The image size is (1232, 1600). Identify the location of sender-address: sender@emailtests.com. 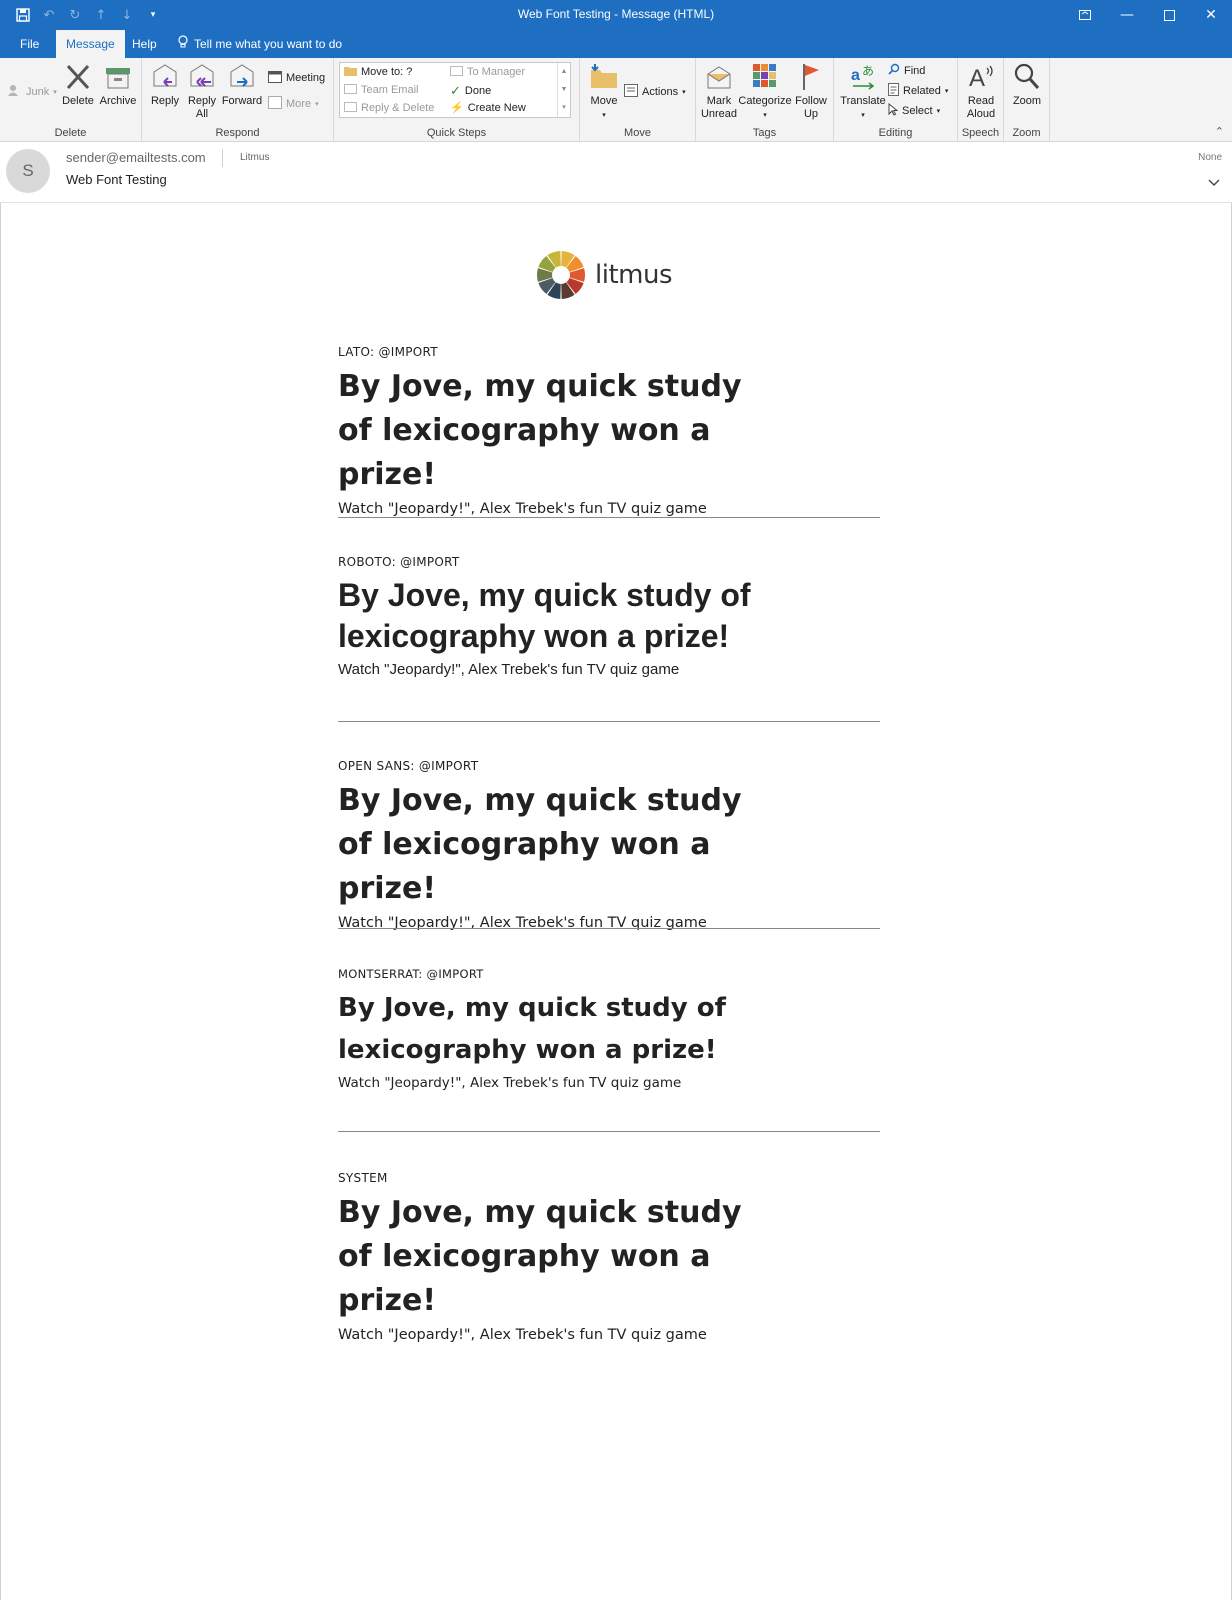
(136, 157).